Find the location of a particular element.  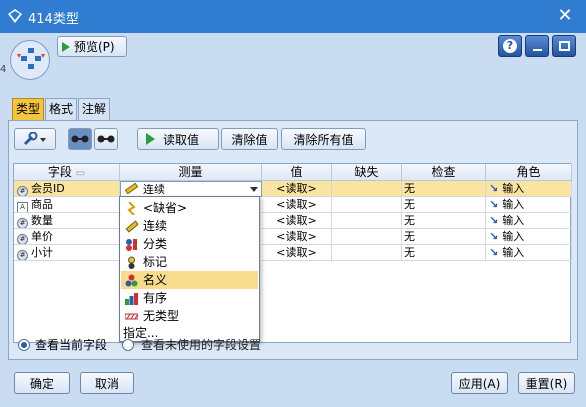

wrench-icon is located at coordinates (34, 139).